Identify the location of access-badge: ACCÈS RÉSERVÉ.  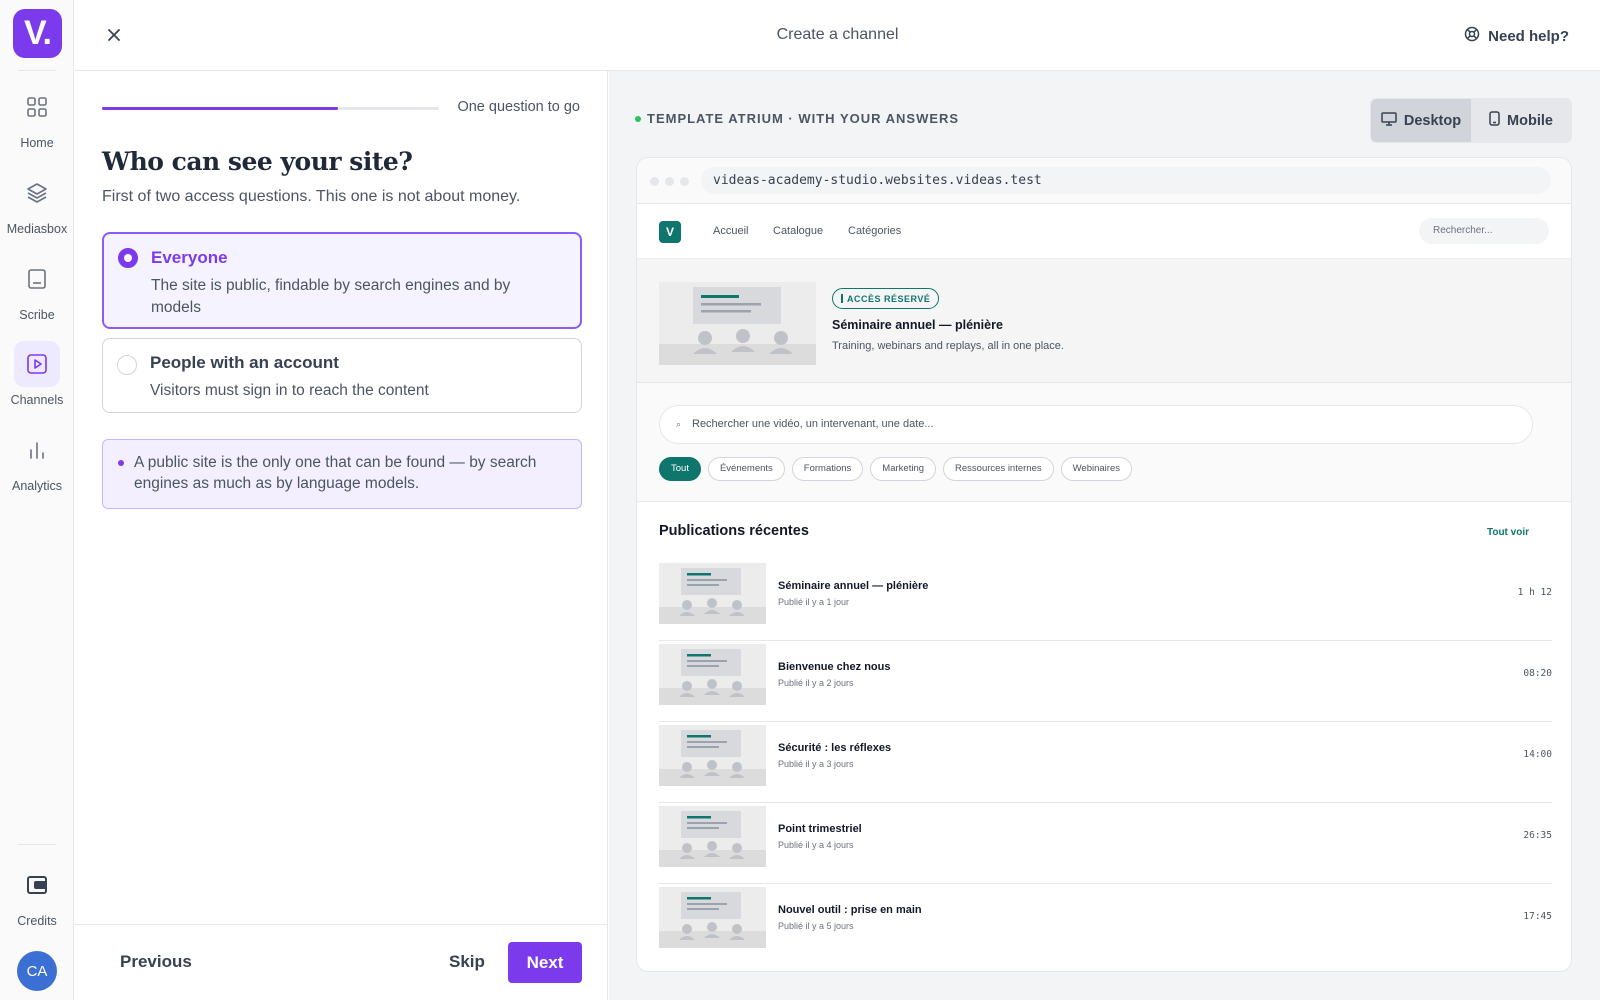
(886, 298).